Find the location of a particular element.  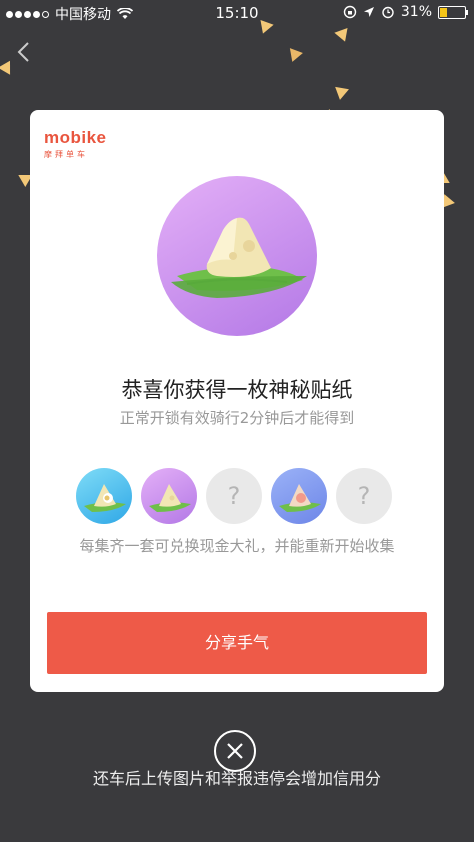

status-bar: 中国移动 15:10 31% is located at coordinates (237, 13).